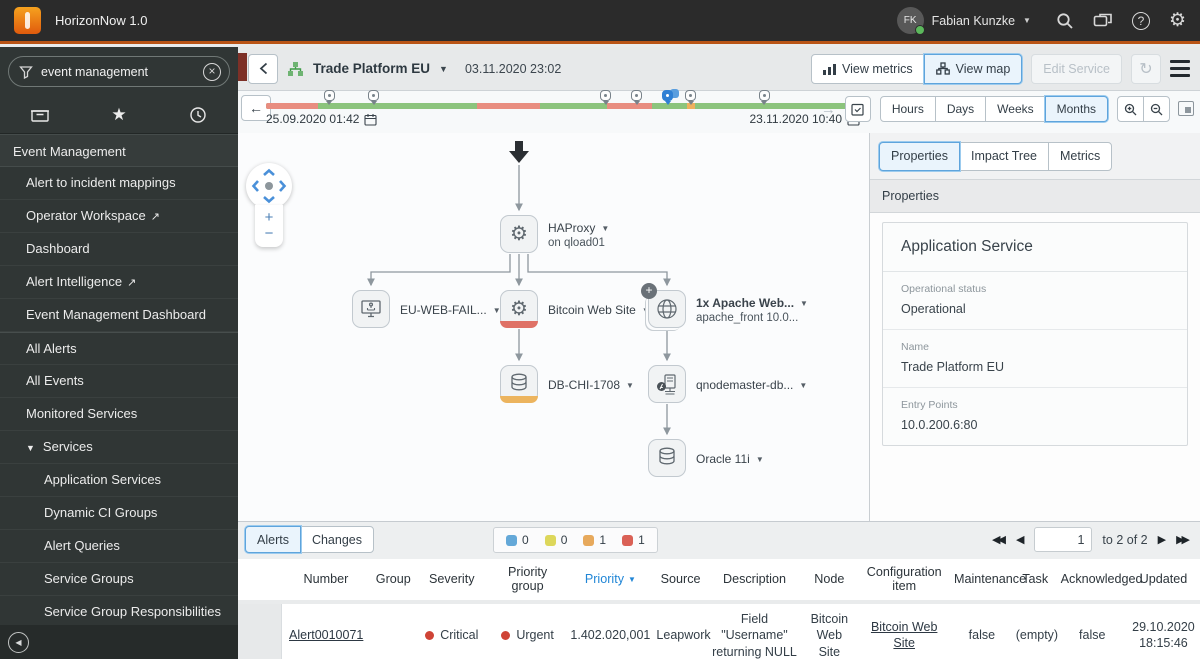 This screenshot has width=1200, height=659. What do you see at coordinates (1130, 109) in the screenshot?
I see `zoom-in-button` at bounding box center [1130, 109].